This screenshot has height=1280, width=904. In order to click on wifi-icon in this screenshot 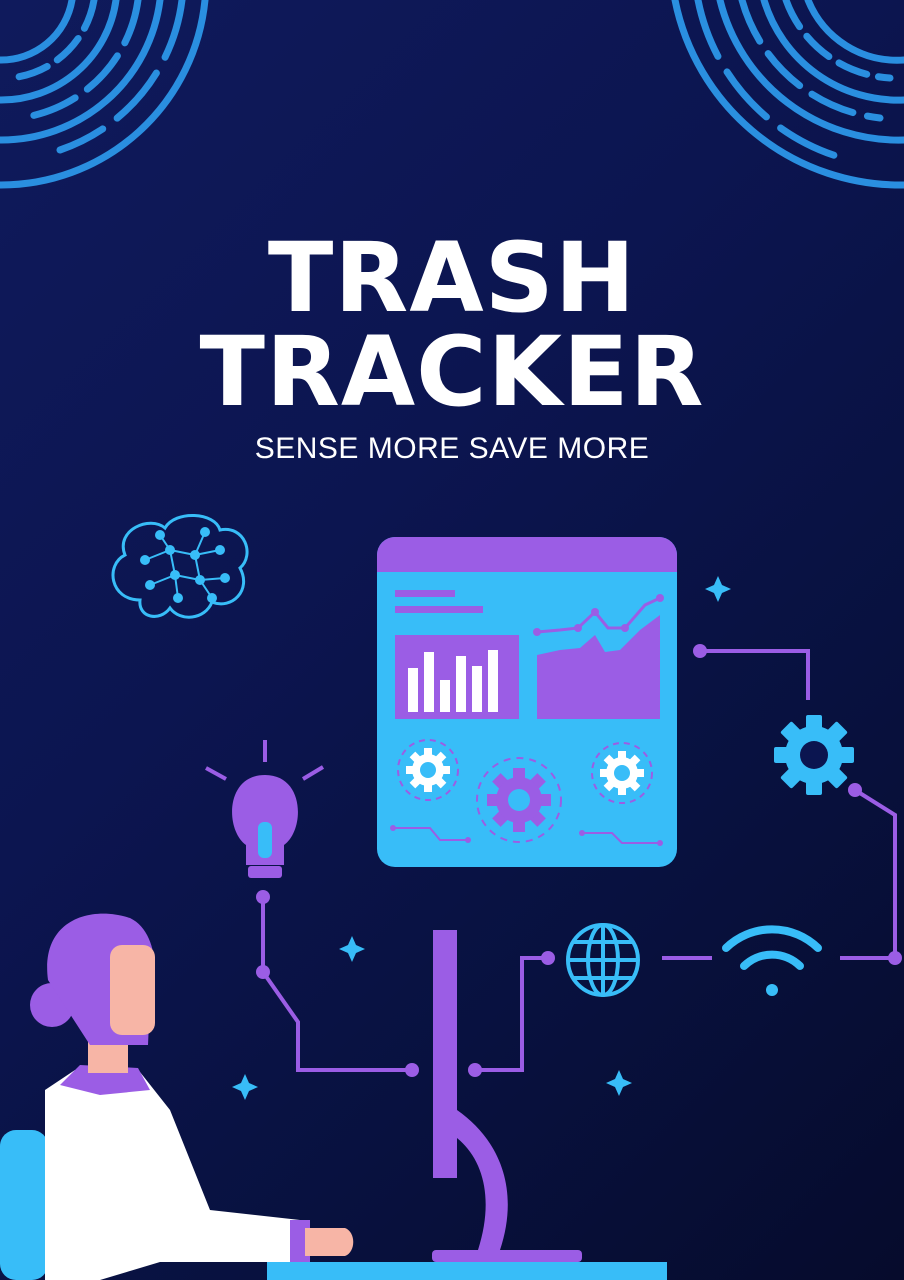, I will do `click(772, 960)`.